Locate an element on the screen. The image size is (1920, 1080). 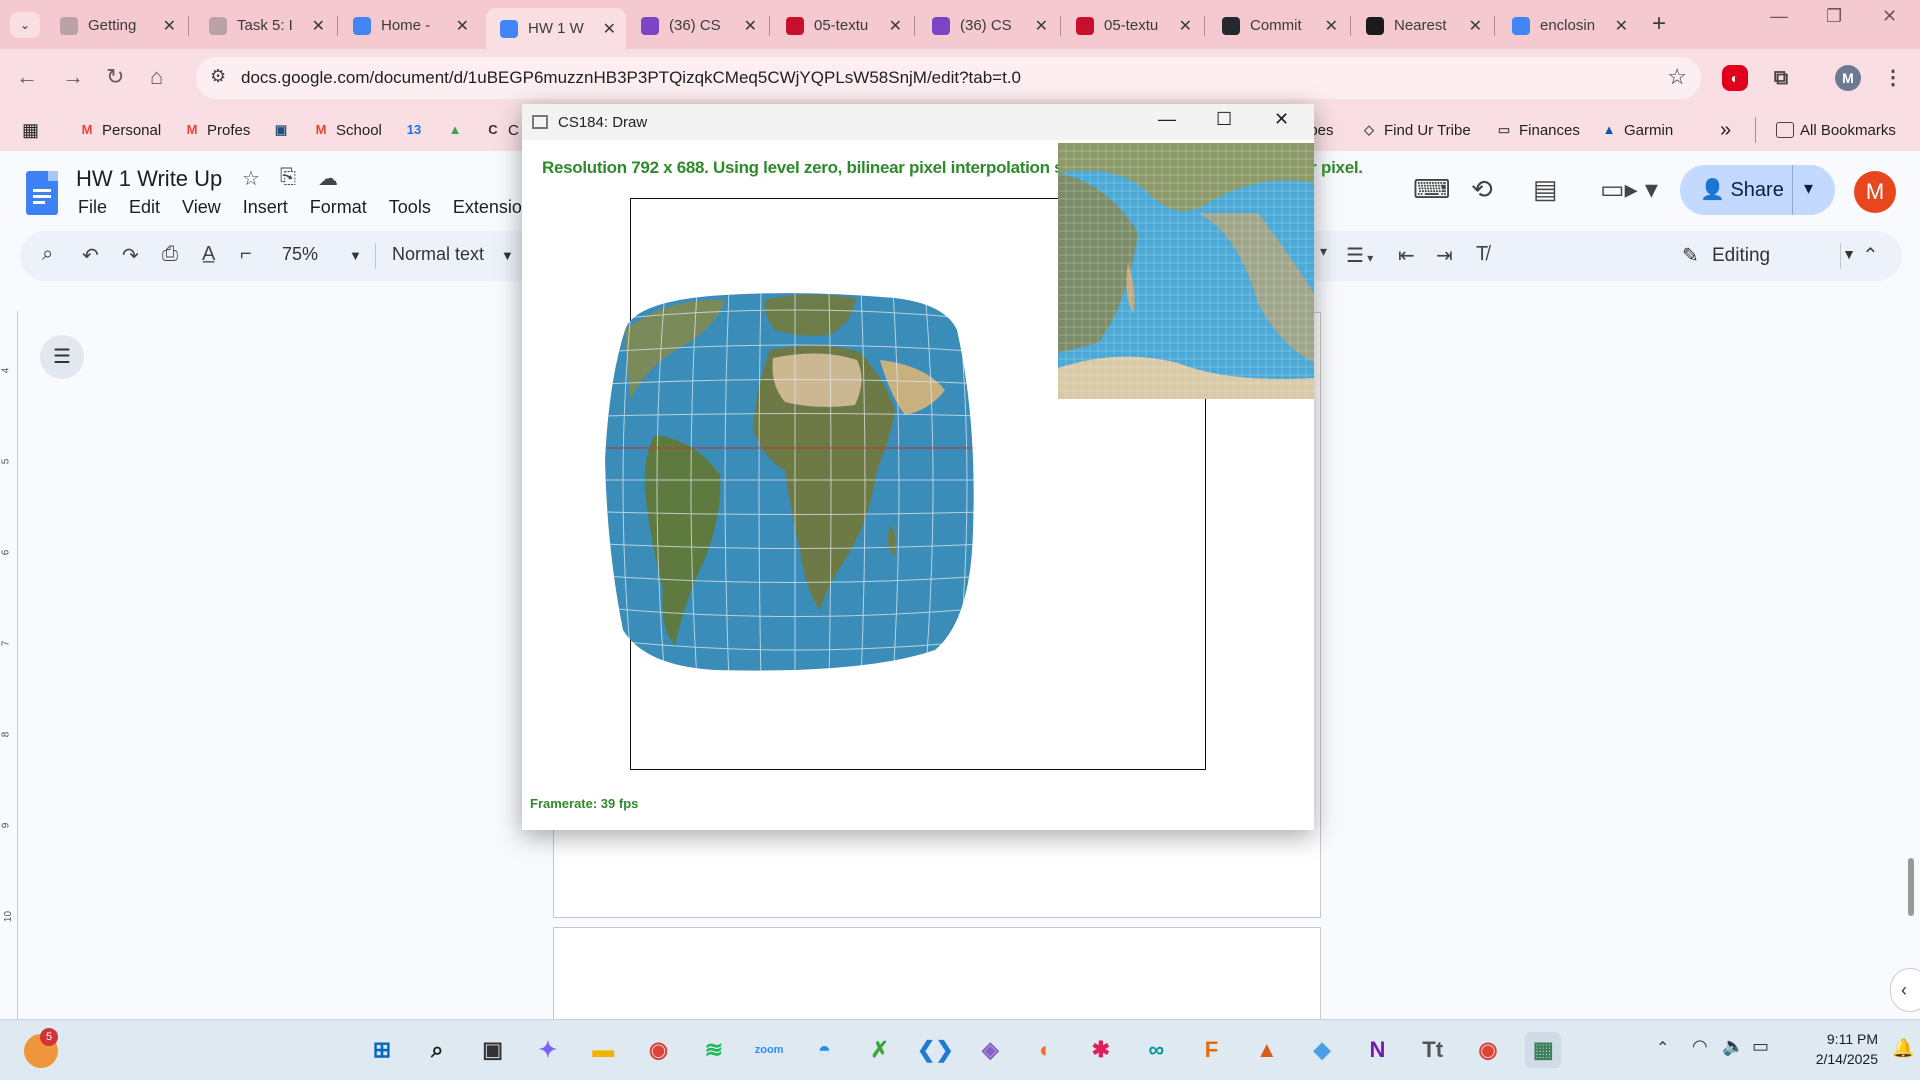
undo-icon: ↶ is located at coordinates (90, 255).